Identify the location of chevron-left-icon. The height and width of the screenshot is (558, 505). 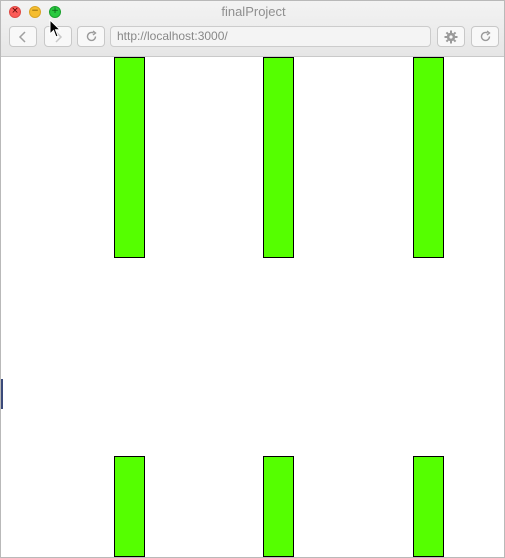
(22, 36).